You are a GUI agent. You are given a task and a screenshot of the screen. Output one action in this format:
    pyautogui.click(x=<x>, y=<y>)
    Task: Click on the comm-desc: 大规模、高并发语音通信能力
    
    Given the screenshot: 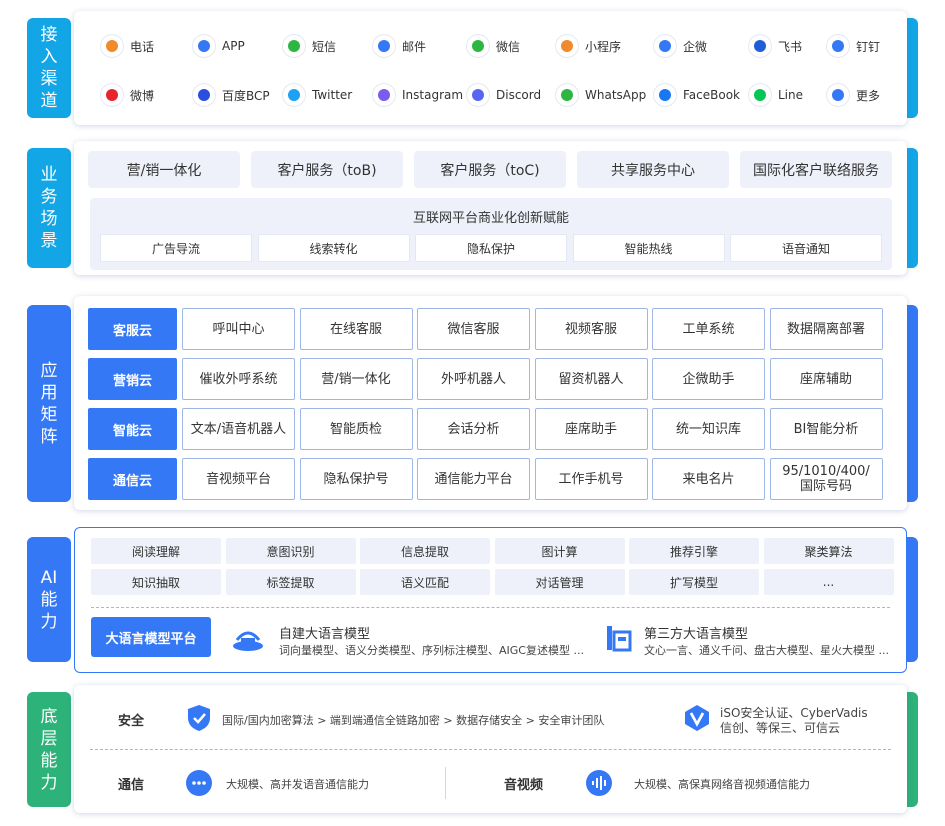 What is the action you would take?
    pyautogui.click(x=297, y=784)
    